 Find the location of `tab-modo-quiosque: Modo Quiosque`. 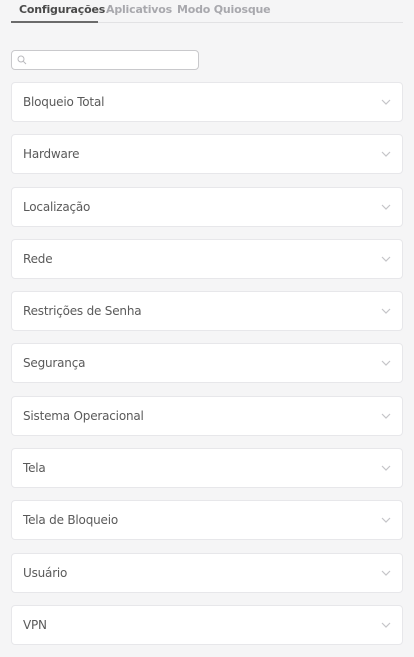

tab-modo-quiosque: Modo Quiosque is located at coordinates (224, 9).